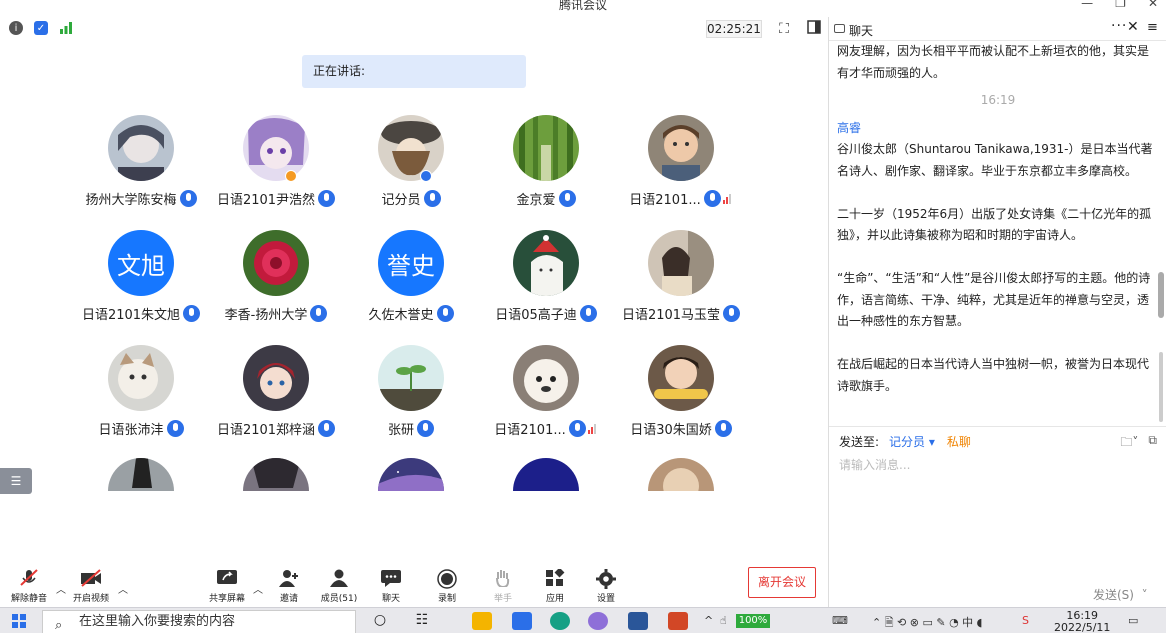 The image size is (1166, 633). What do you see at coordinates (141, 165) in the screenshot?
I see `participant-tile: 扬州大学陈安梅` at bounding box center [141, 165].